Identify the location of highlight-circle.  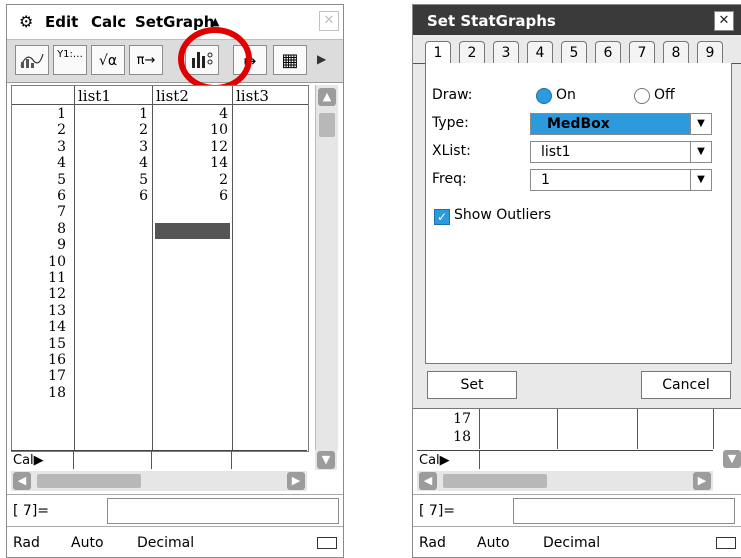
(215, 59).